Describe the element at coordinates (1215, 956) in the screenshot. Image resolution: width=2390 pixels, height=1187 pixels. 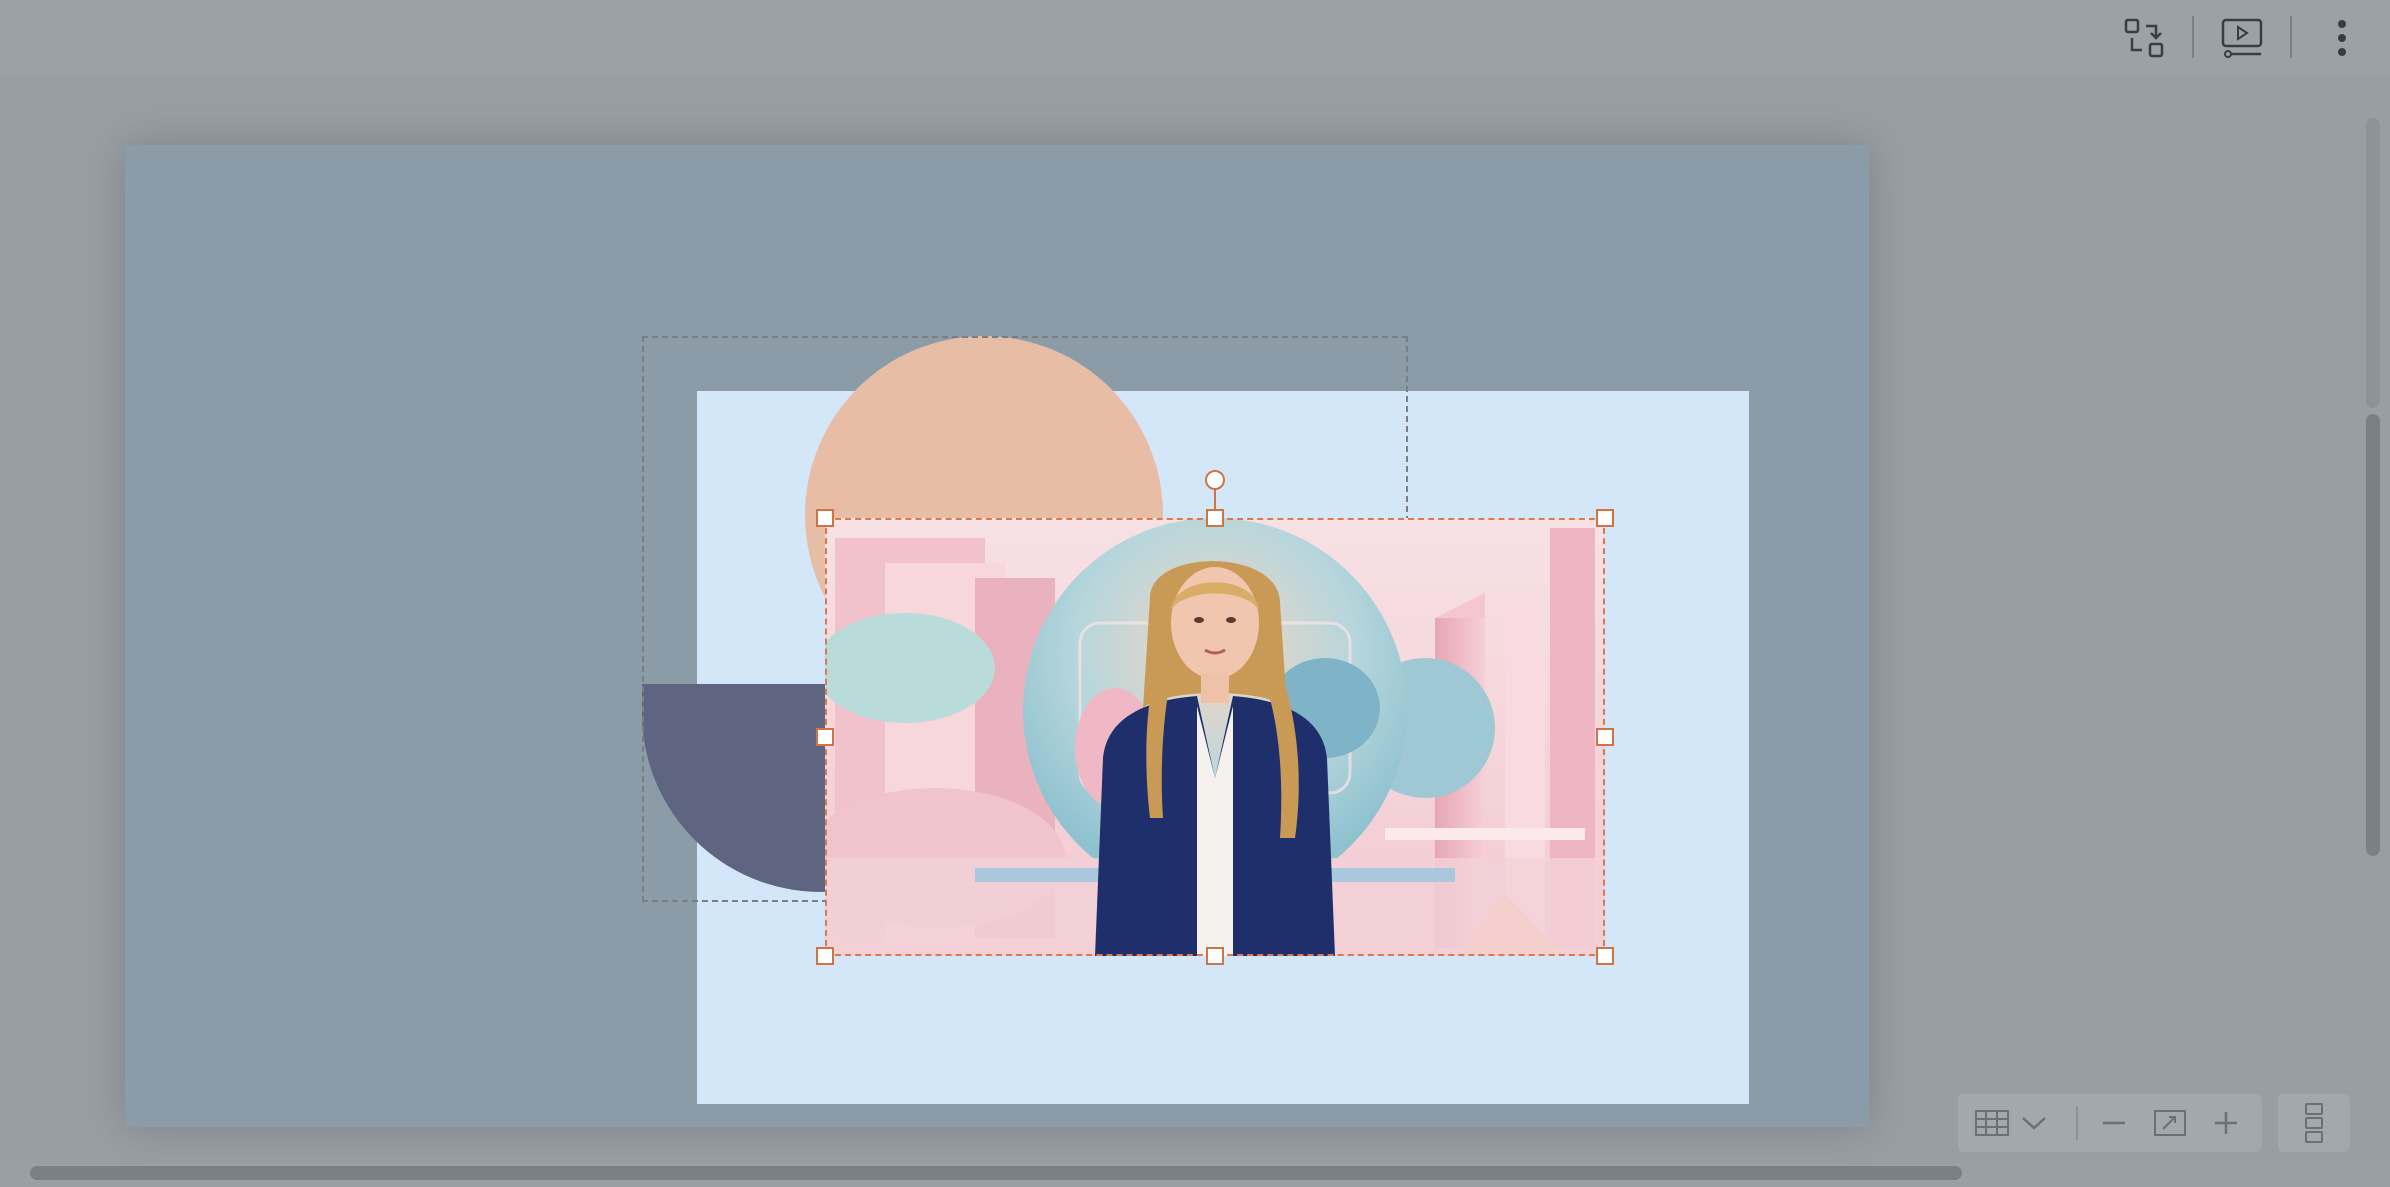
I see `resize-handle-bottom` at that location.